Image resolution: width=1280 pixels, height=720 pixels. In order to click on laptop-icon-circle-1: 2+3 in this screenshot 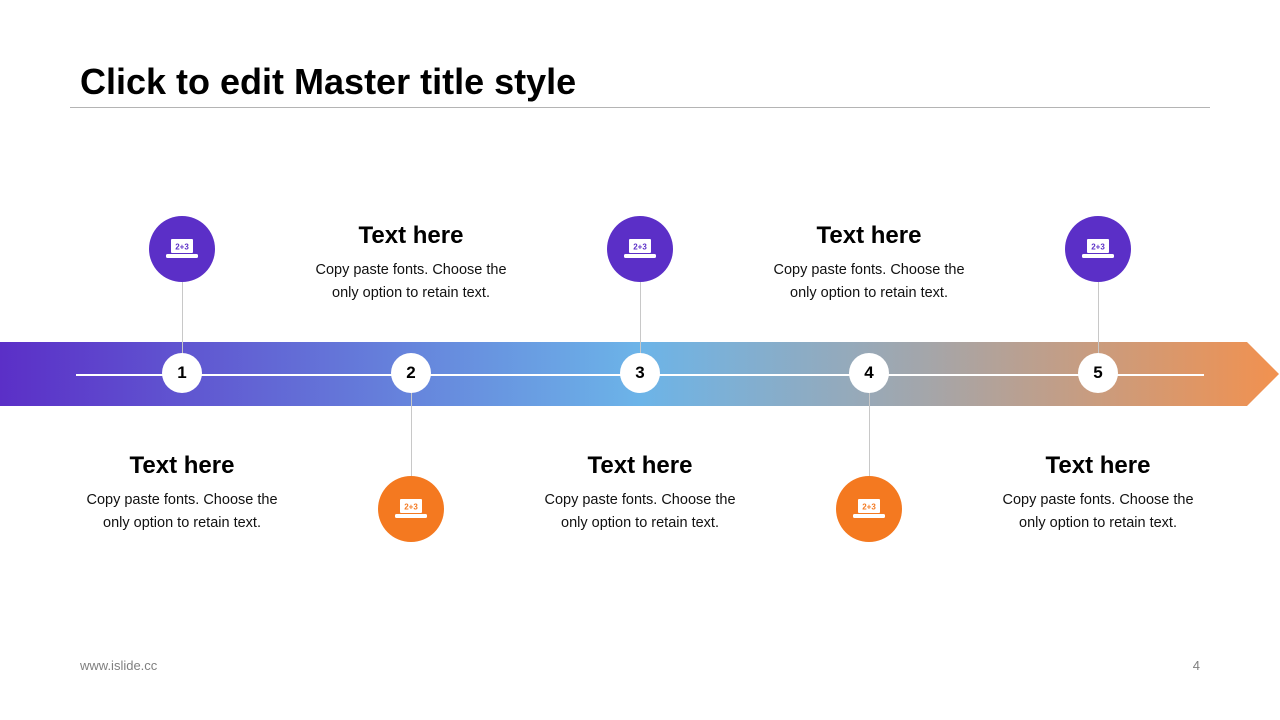, I will do `click(182, 249)`.